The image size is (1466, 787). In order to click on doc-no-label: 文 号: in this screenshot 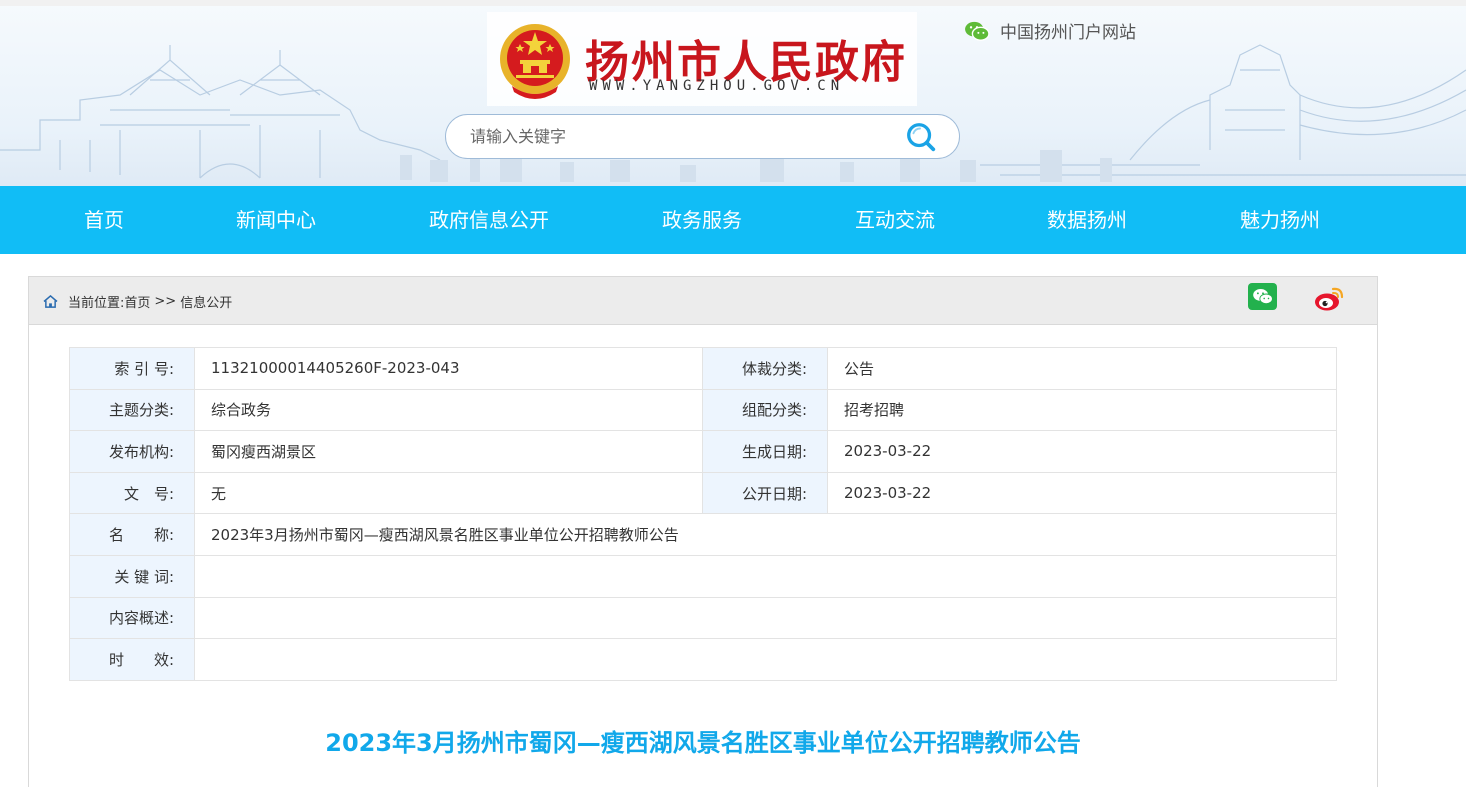, I will do `click(132, 493)`.